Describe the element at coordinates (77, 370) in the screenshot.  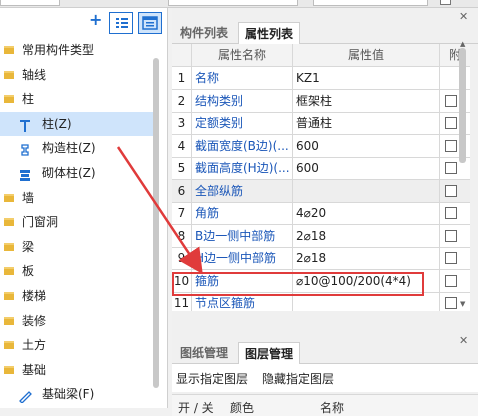
I see `tree-item: 基础` at that location.